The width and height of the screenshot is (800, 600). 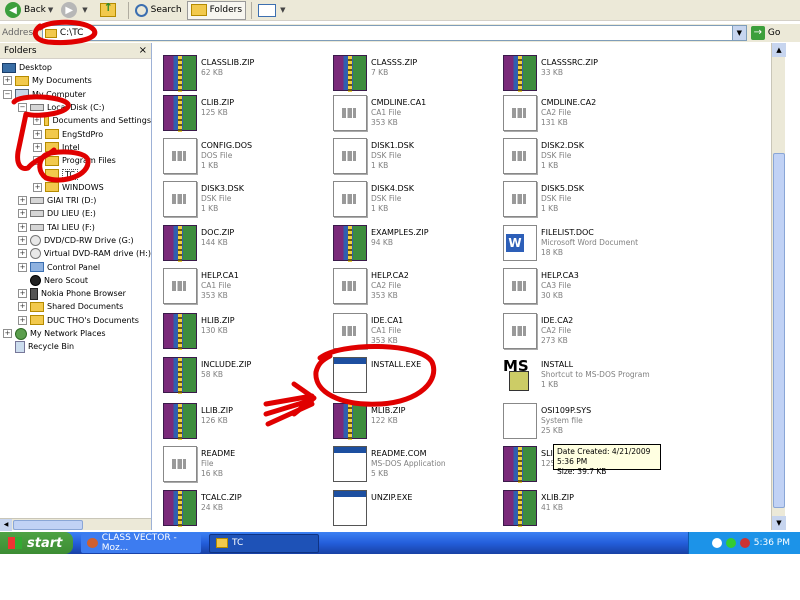 What do you see at coordinates (772, 543) in the screenshot?
I see `clock: 5:36 PM` at bounding box center [772, 543].